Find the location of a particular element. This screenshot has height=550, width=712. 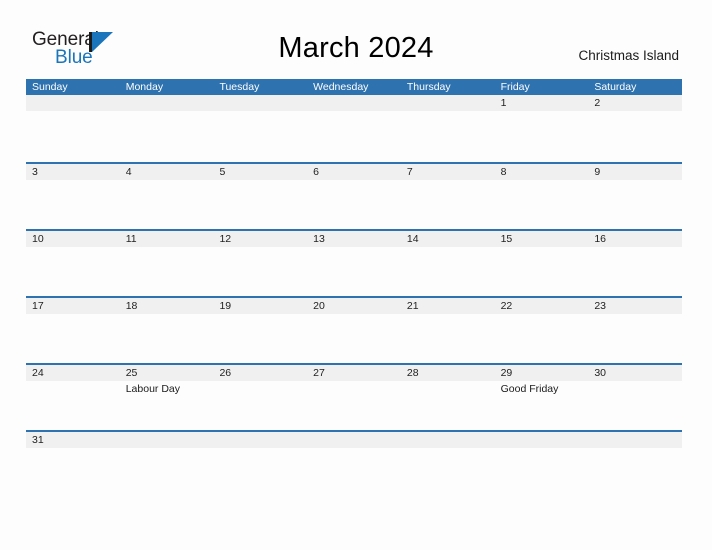

weekday-header-sunday: Sunday is located at coordinates (50, 87).